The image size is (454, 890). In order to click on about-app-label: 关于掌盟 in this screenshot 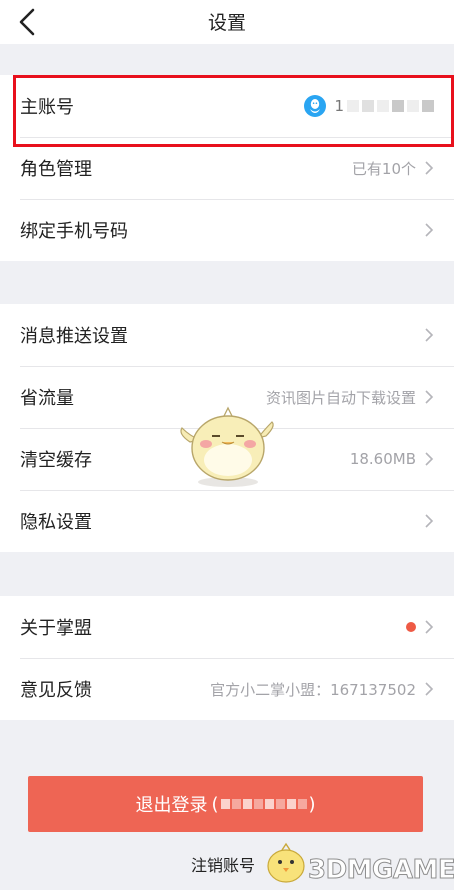, I will do `click(56, 628)`.